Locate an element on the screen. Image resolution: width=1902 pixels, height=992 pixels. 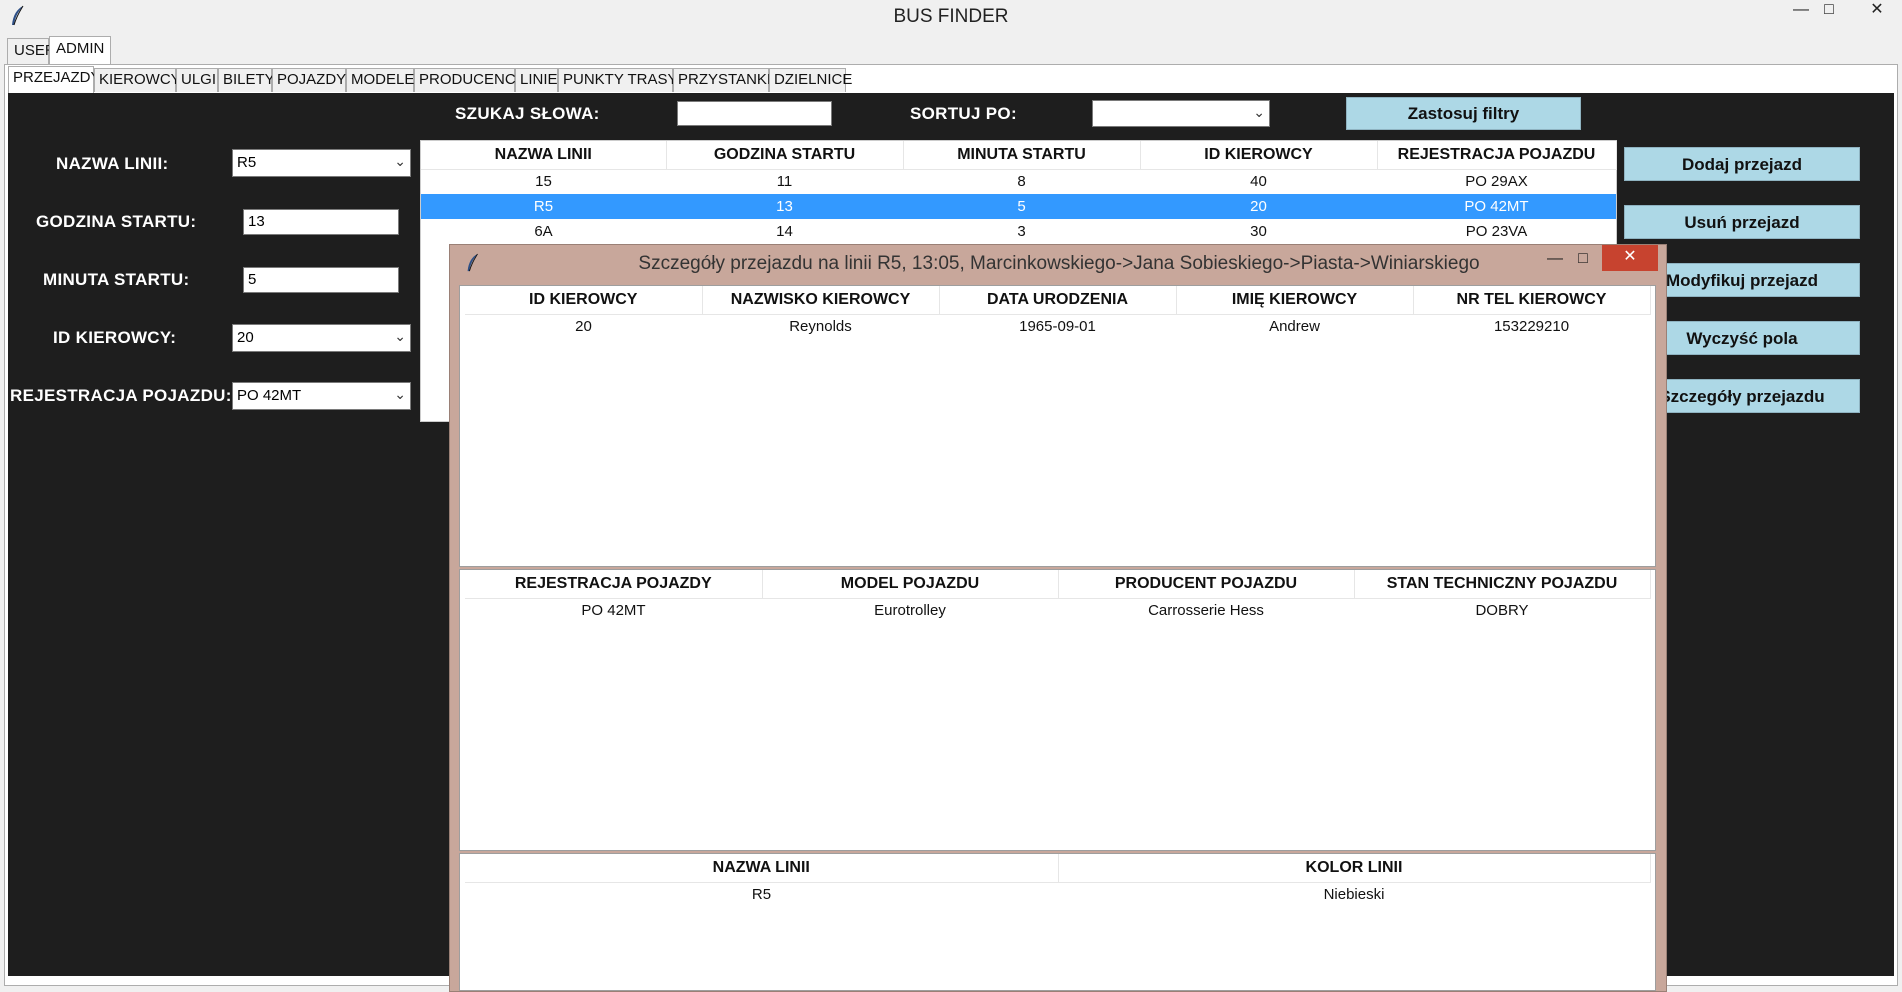
table-row: R5 Niebieski is located at coordinates (1057, 894).